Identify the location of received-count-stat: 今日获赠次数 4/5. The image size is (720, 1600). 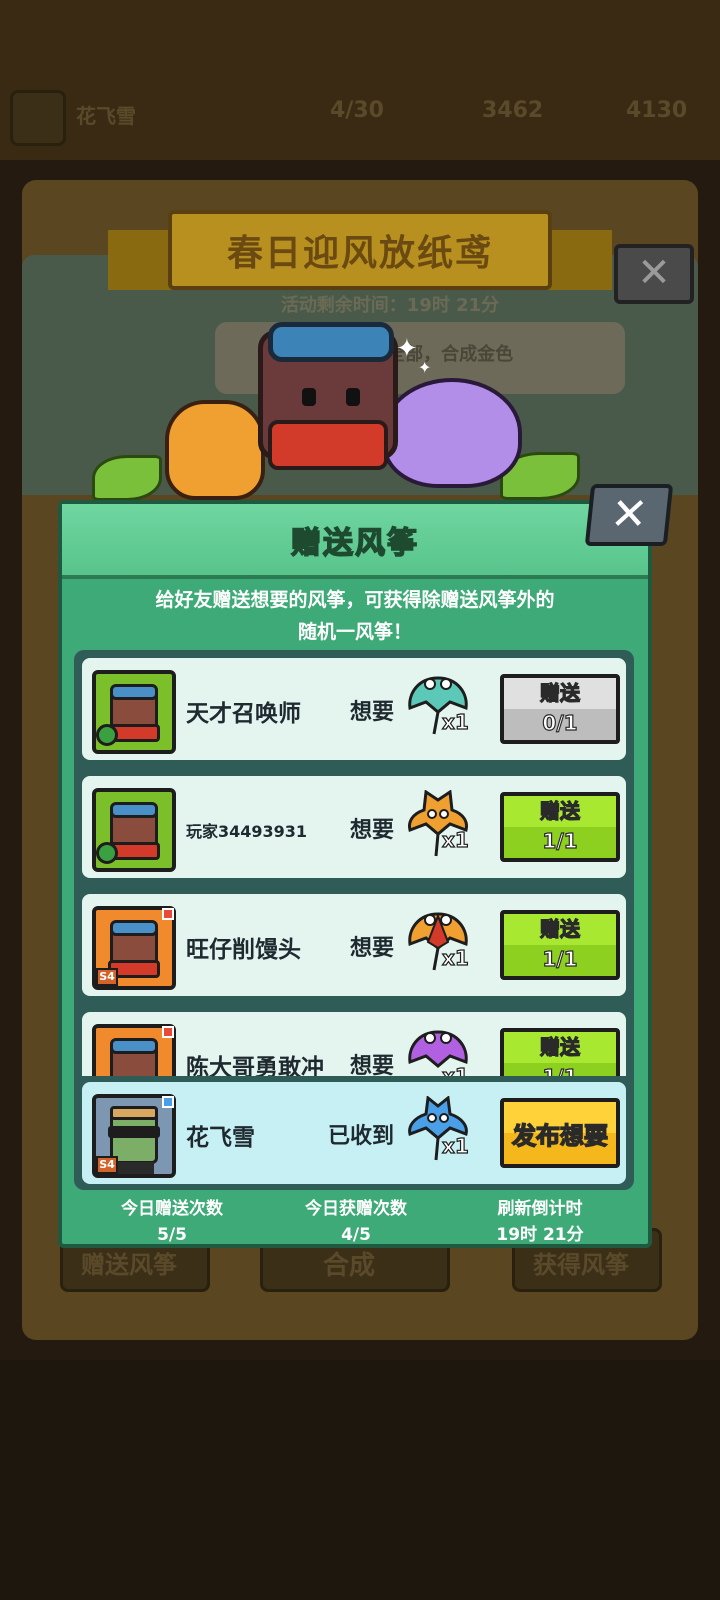
(356, 1222).